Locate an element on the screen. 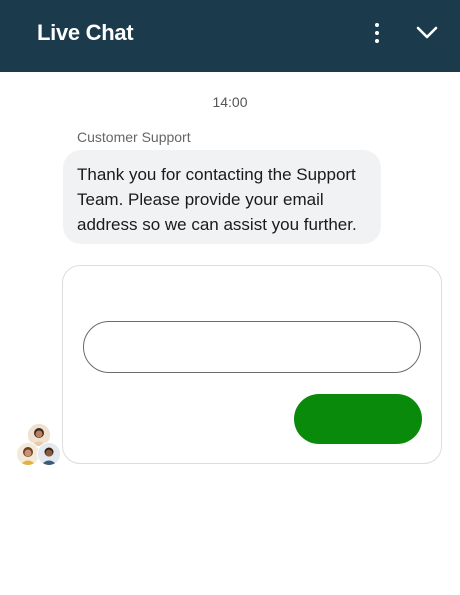  chevron-down-icon is located at coordinates (427, 32).